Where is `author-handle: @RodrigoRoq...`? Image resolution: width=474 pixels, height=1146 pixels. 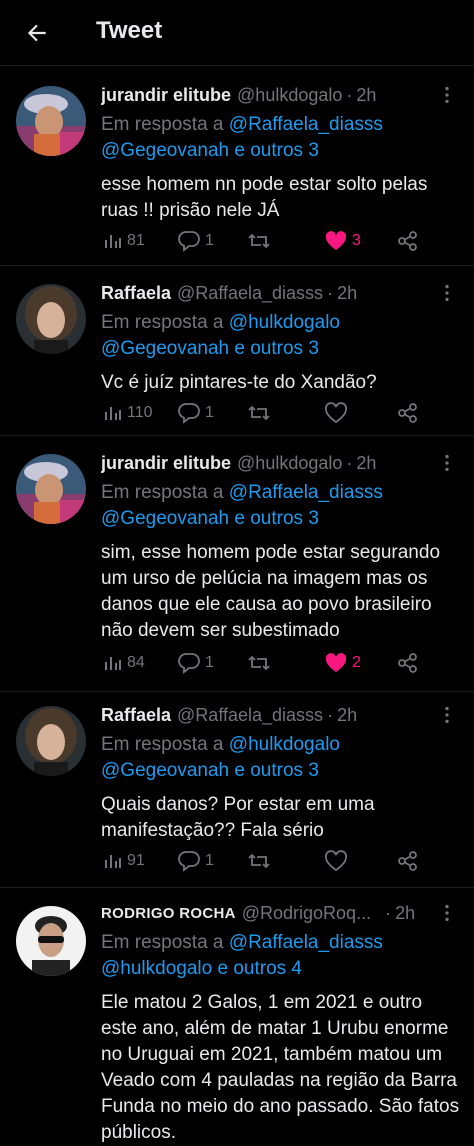 author-handle: @RodrigoRoq... is located at coordinates (306, 913).